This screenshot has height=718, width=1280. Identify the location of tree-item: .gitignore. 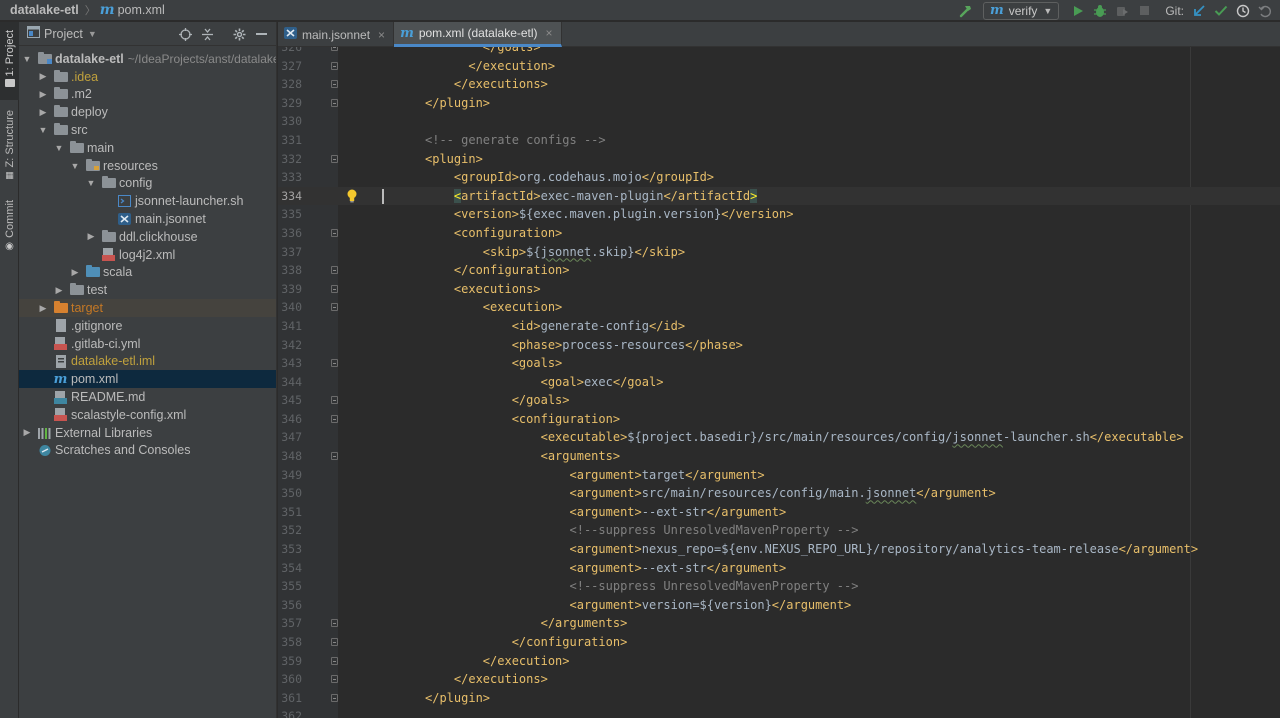
(147, 326).